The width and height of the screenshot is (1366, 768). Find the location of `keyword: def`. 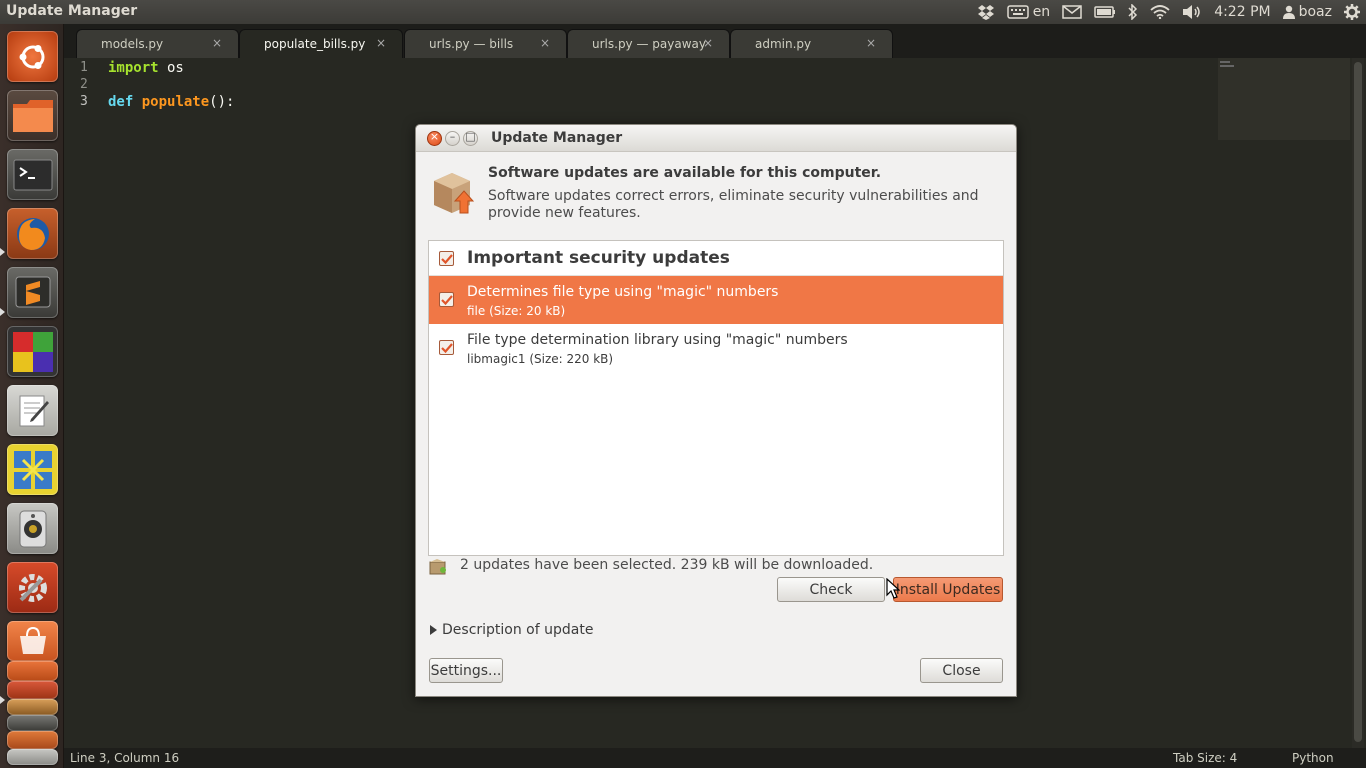

keyword: def is located at coordinates (121, 102).